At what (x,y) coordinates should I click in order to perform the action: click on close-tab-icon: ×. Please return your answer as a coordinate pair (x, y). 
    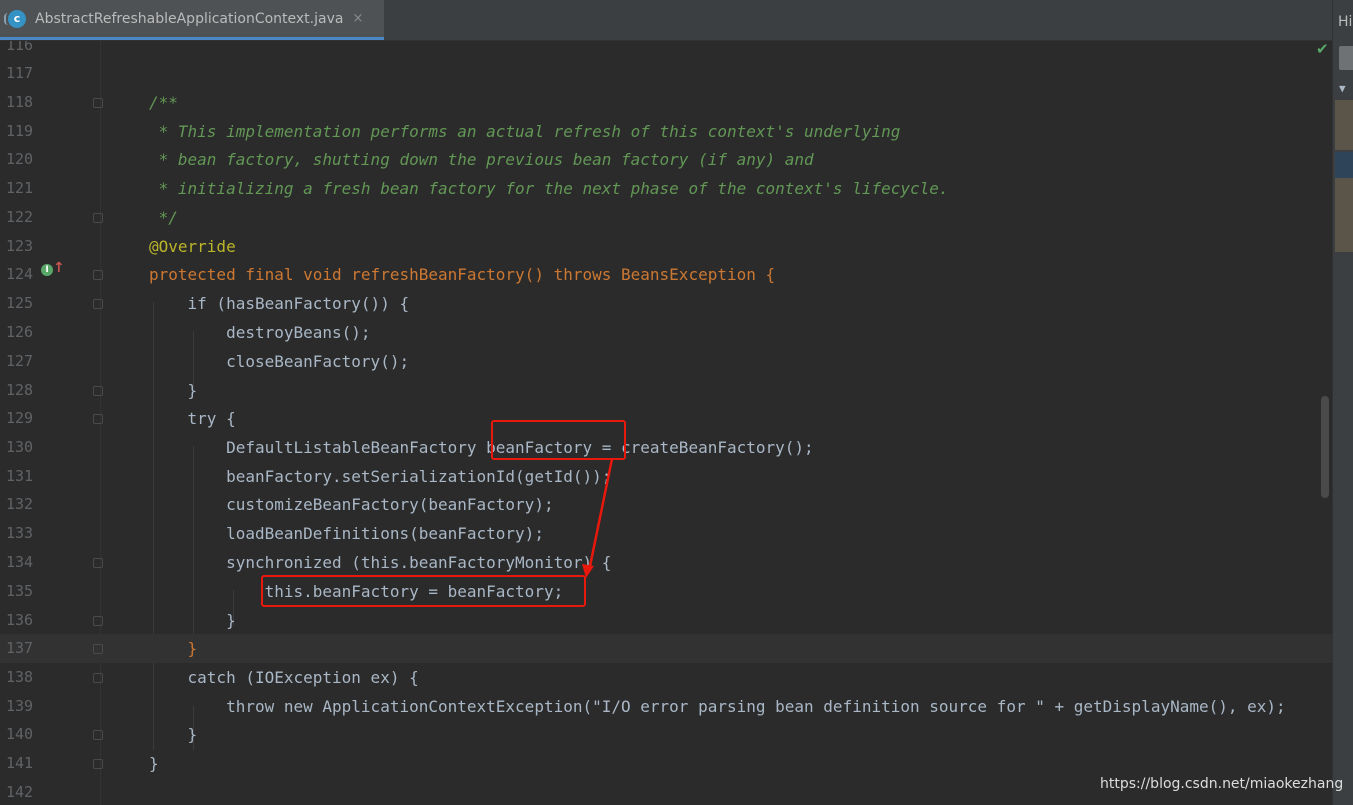
    Looking at the image, I should click on (357, 18).